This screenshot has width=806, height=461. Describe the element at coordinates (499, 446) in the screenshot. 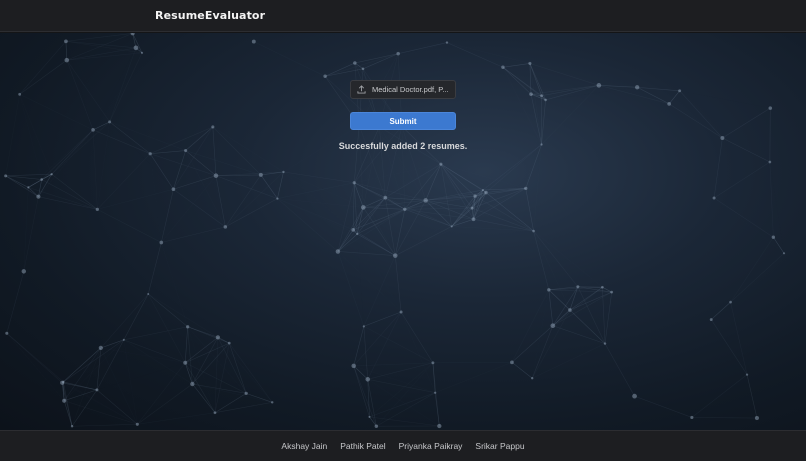

I see `footer-link-srikar-pappu: Srikar Pappu` at that location.